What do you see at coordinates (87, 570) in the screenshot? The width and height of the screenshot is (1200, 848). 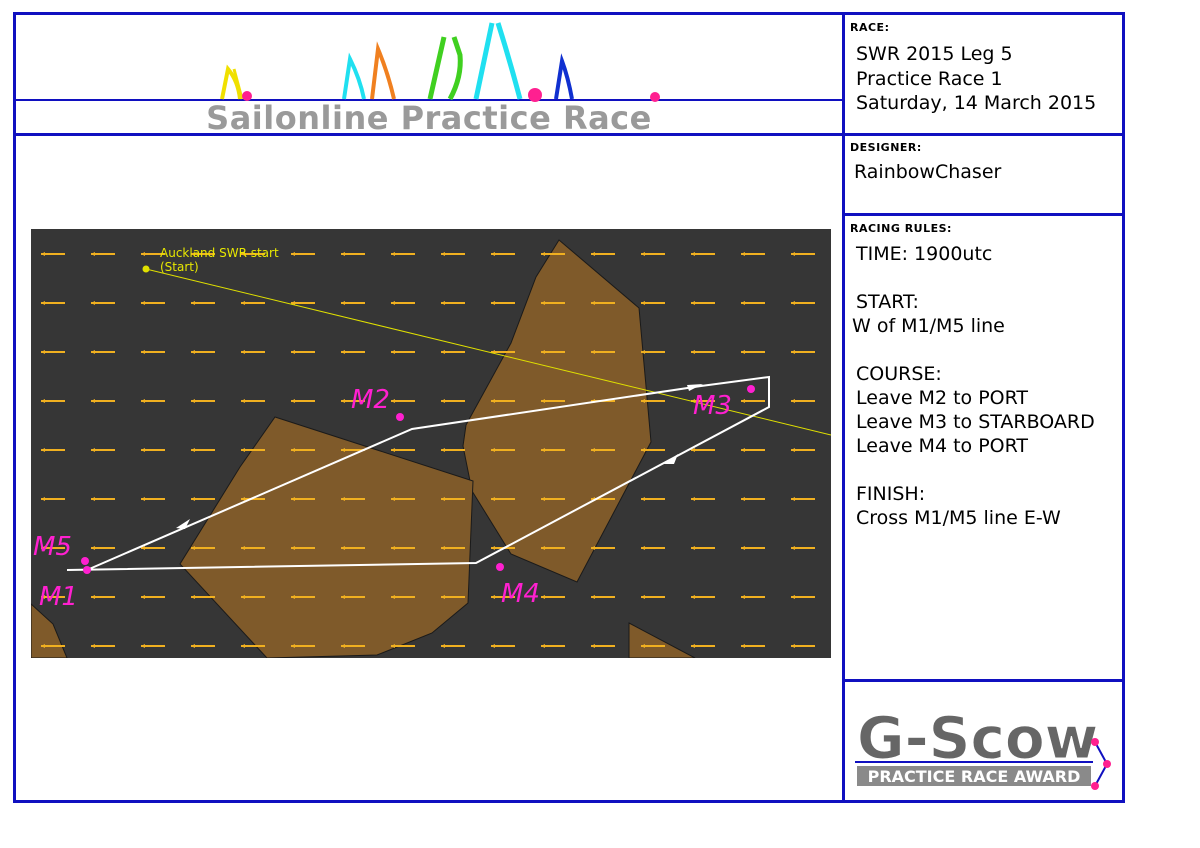 I see `mark-m1-dot` at bounding box center [87, 570].